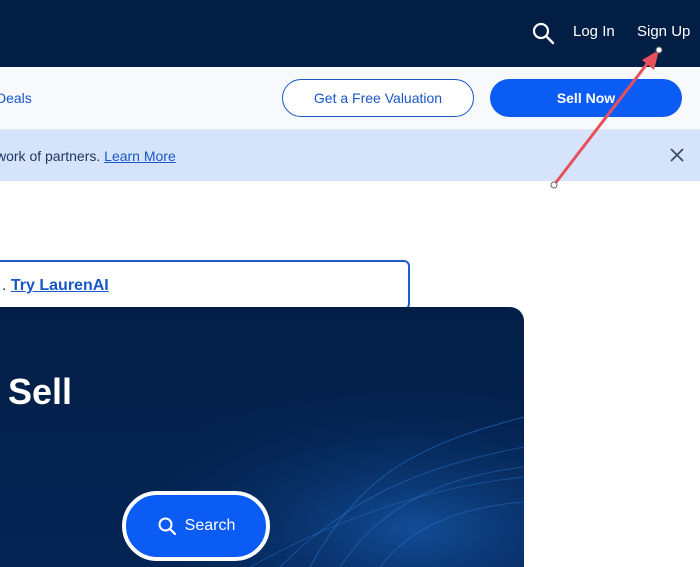 This screenshot has height=567, width=700. I want to click on free-valuation-button: Get a Free Valuation, so click(378, 98).